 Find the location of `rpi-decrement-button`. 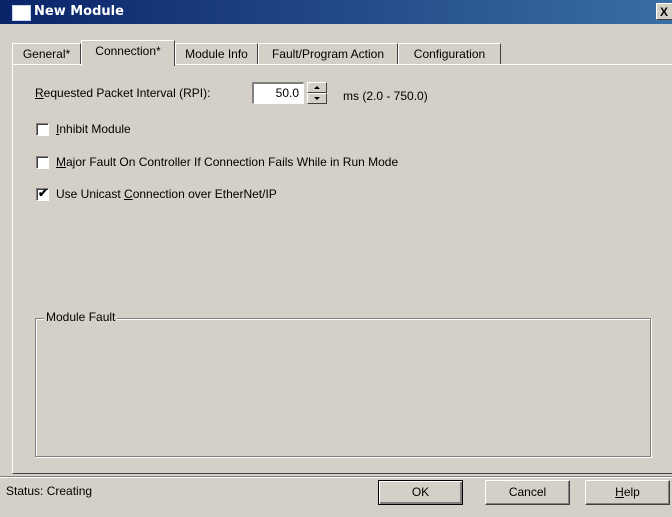

rpi-decrement-button is located at coordinates (317, 98).